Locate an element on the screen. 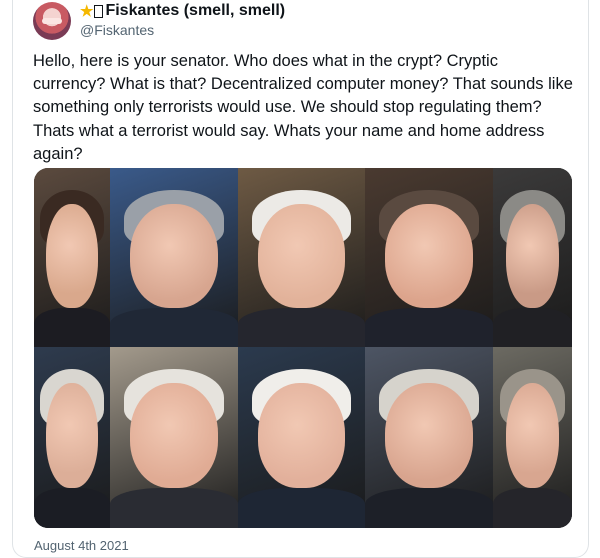 This screenshot has width=600, height=558. user-handle: @Fiskantes is located at coordinates (117, 30).